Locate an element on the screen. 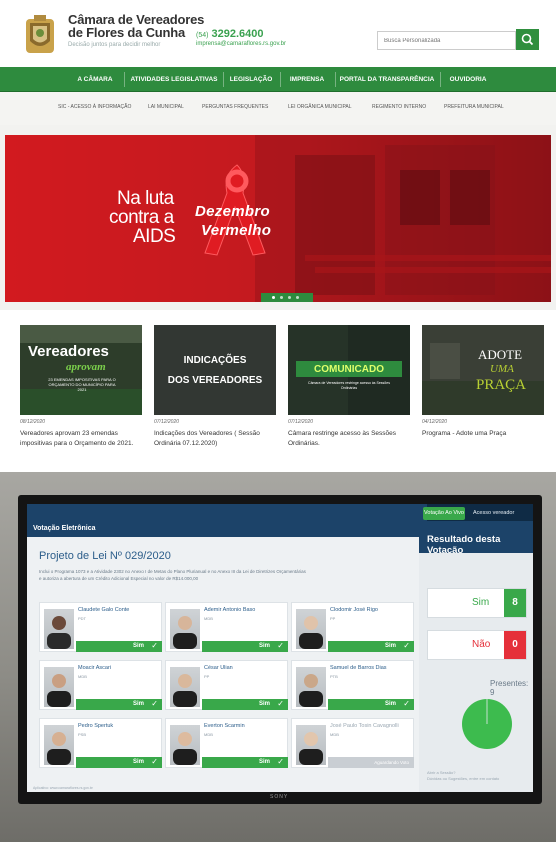  slogan: Decisão juntos para decidir melhor is located at coordinates (114, 45).